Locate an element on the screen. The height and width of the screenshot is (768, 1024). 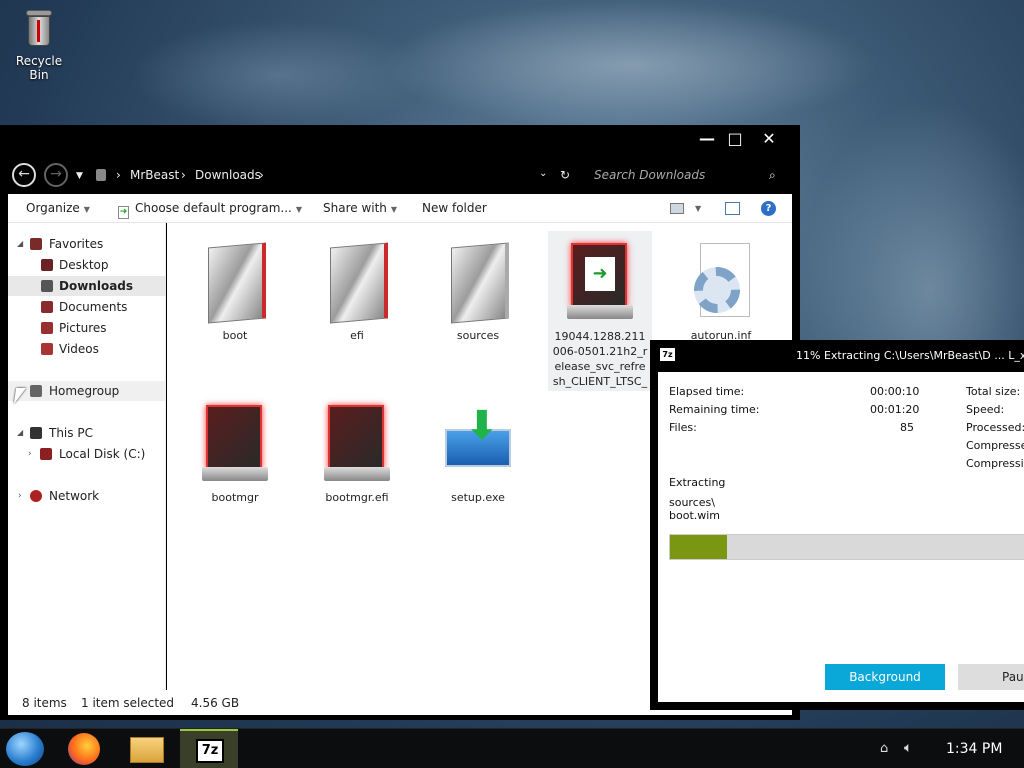
file-item: autorun.inf is located at coordinates (721, 286).